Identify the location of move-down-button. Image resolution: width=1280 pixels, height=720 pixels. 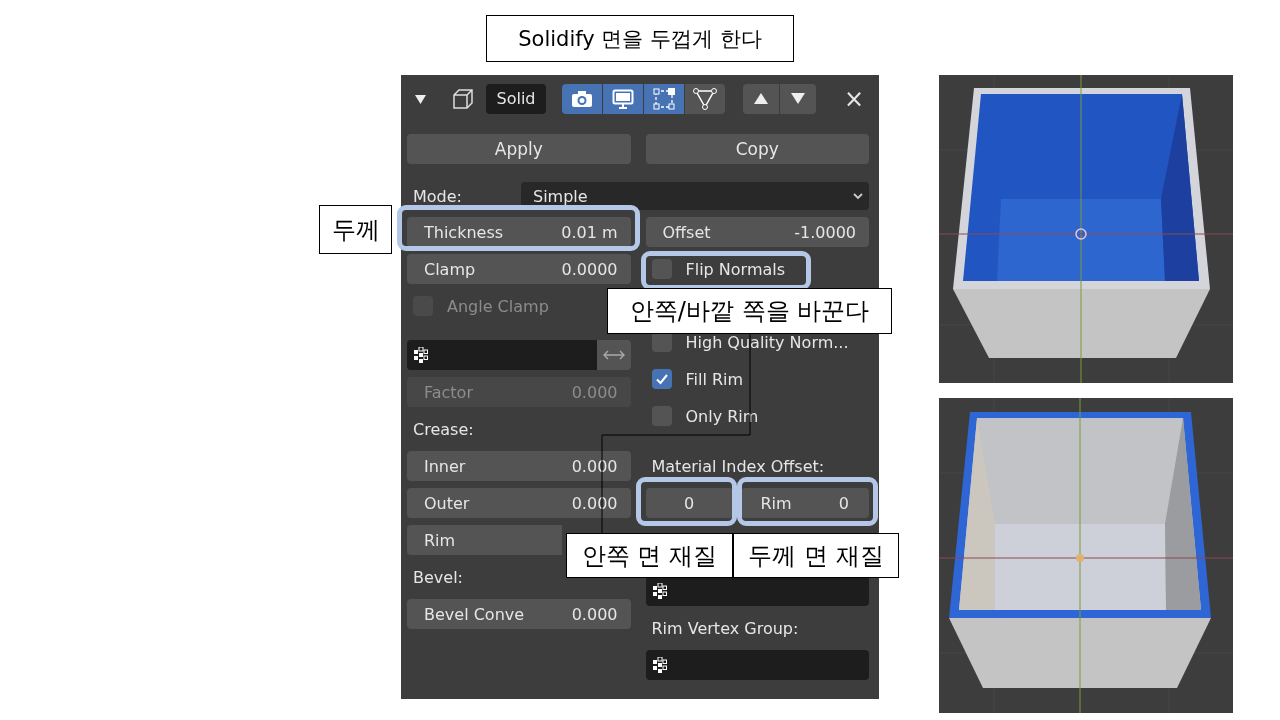
(798, 98).